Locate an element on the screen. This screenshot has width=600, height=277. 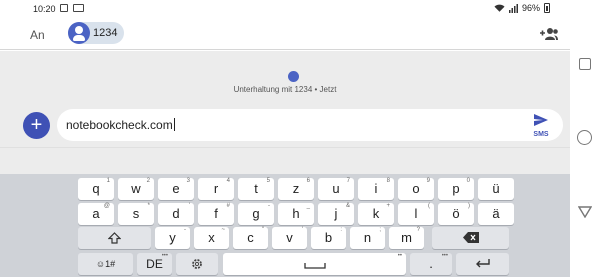
key-c: c " is located at coordinates (250, 238).